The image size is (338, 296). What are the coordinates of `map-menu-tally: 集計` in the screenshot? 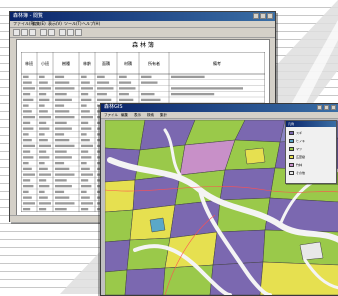 It's located at (163, 115).